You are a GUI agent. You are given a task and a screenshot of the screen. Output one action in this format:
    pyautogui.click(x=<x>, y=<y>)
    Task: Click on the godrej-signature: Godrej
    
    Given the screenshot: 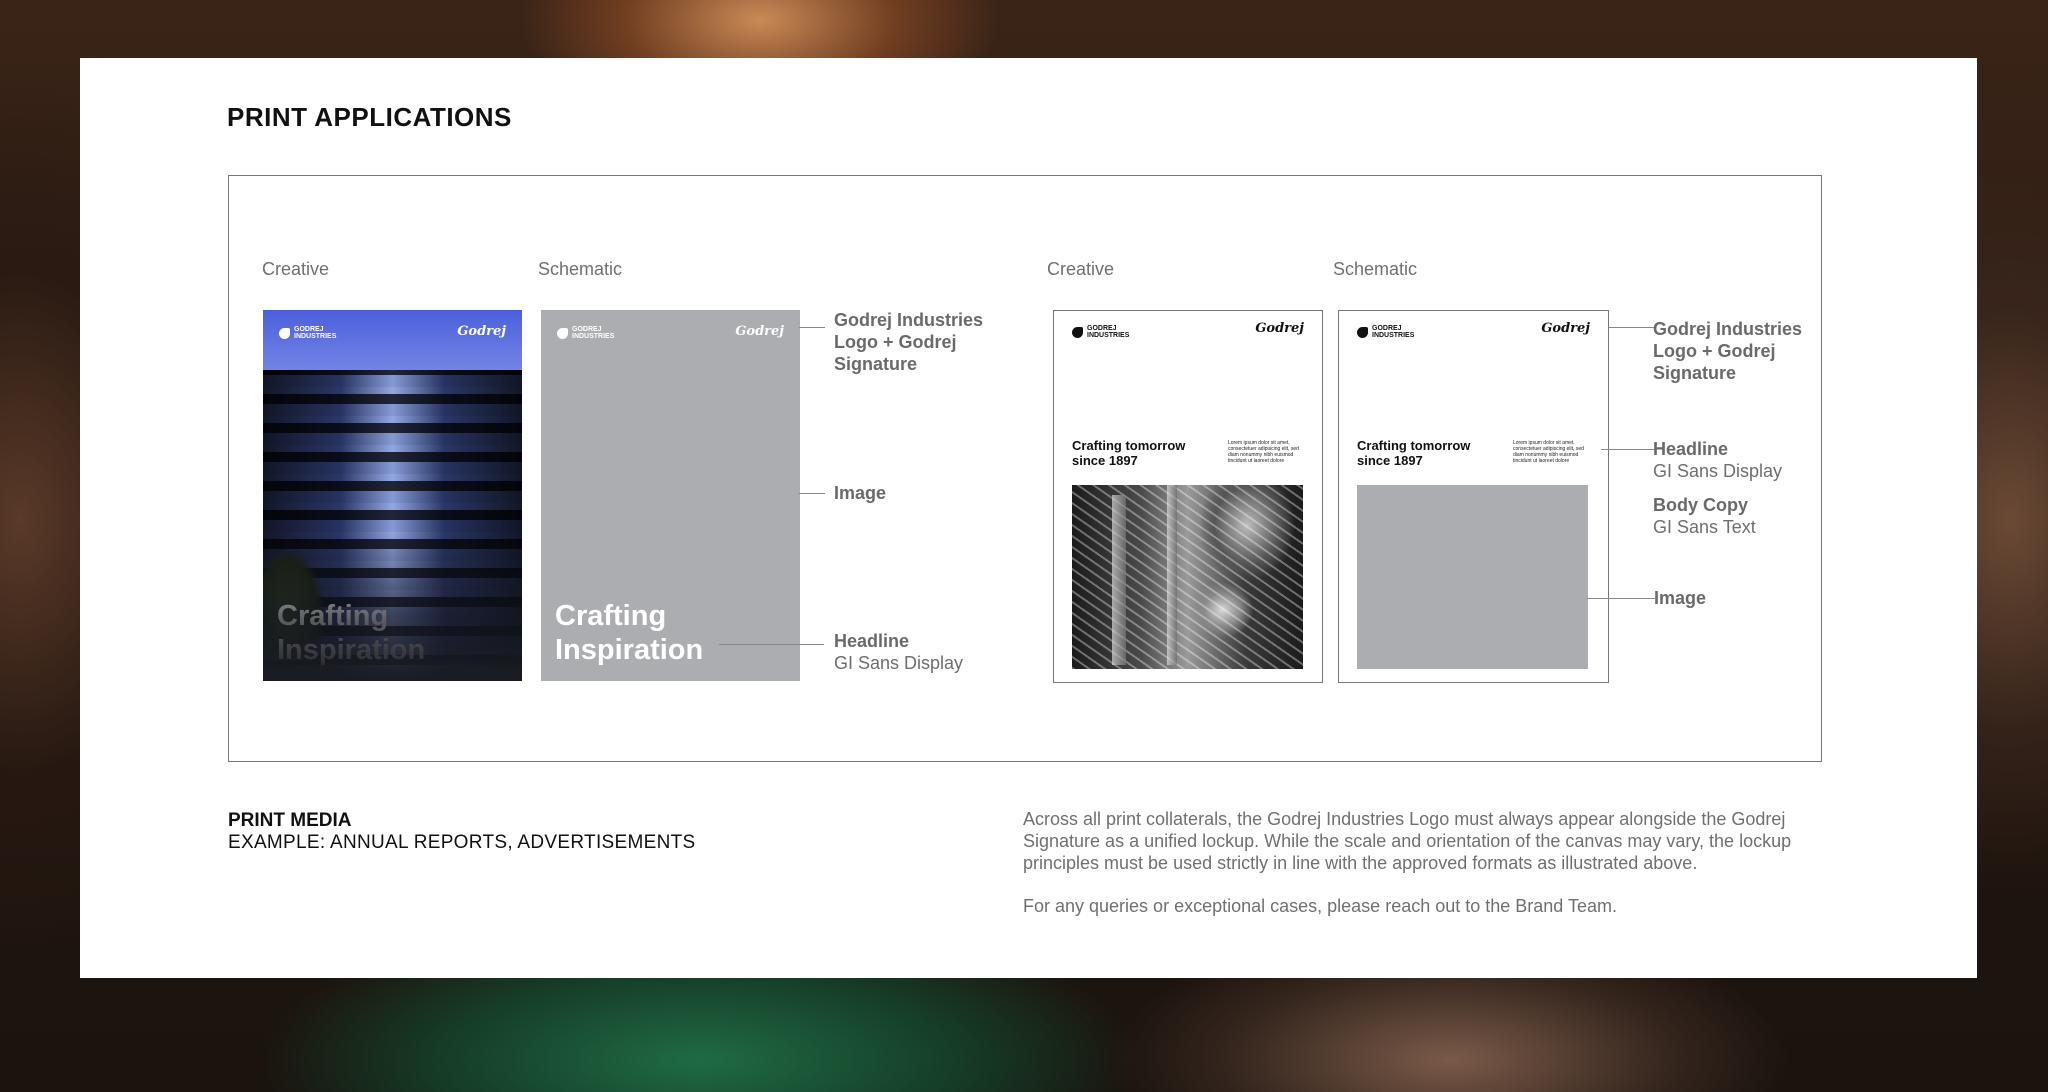 What is the action you would take?
    pyautogui.click(x=481, y=331)
    